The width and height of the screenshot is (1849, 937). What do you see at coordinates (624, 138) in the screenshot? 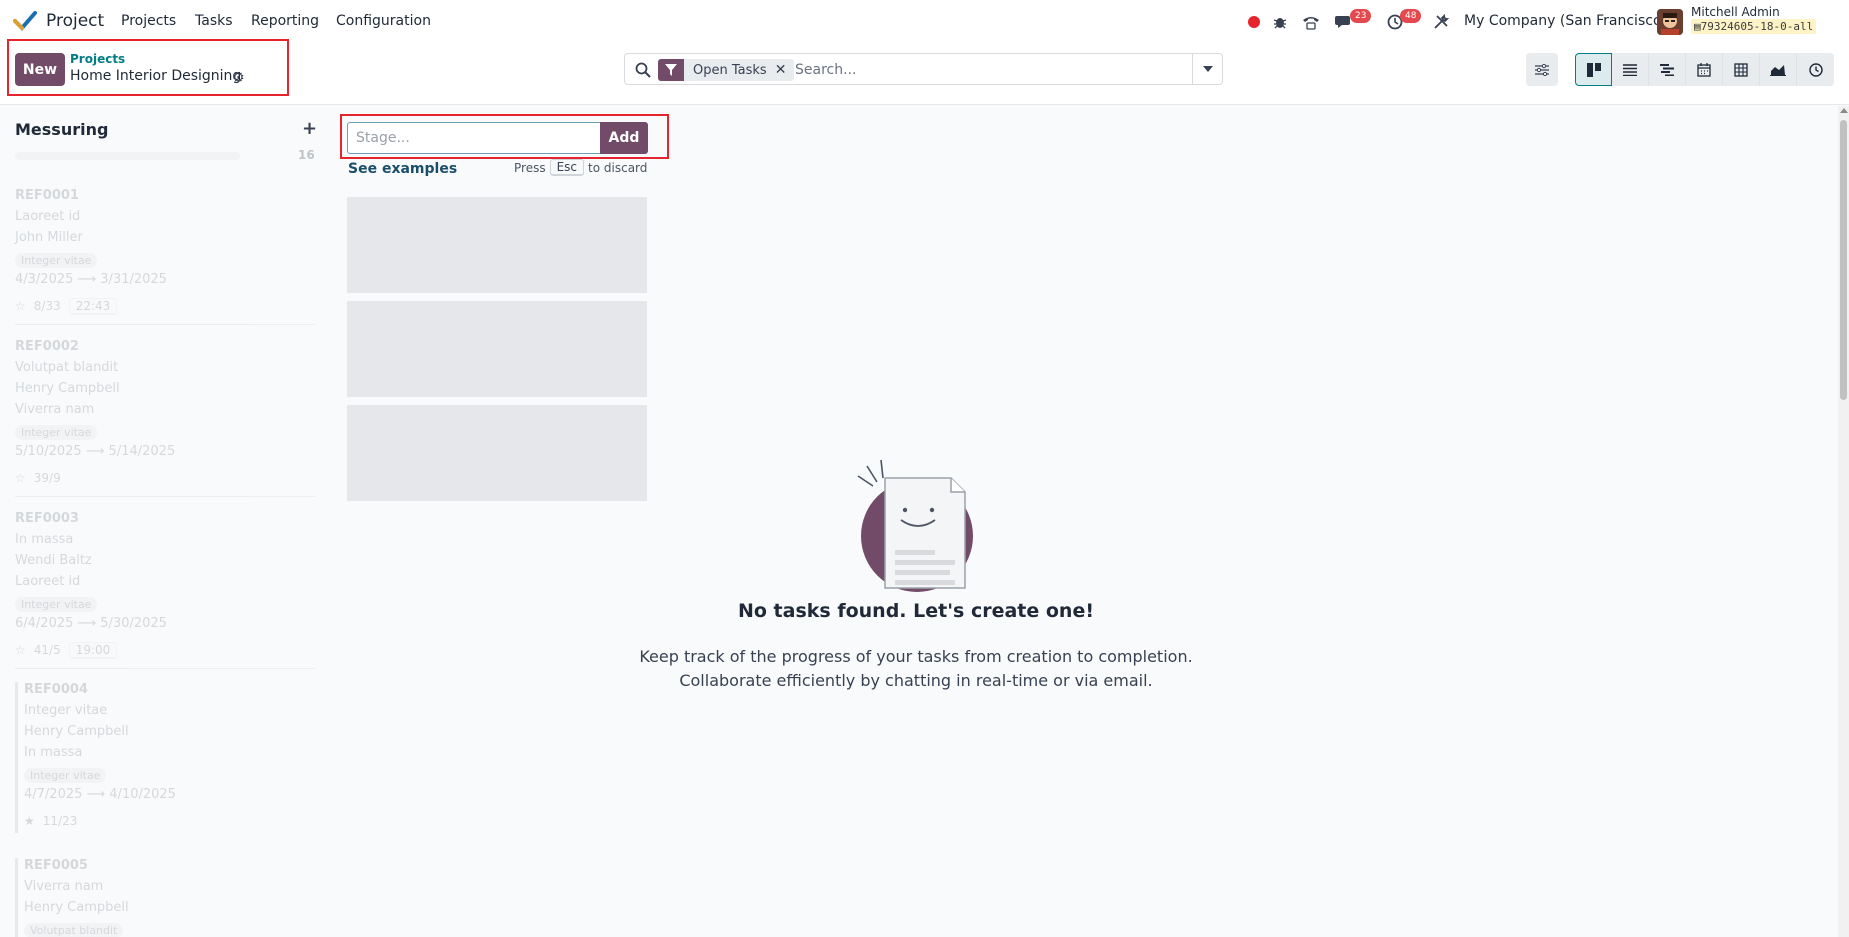
I see `add-stage-button: Add` at bounding box center [624, 138].